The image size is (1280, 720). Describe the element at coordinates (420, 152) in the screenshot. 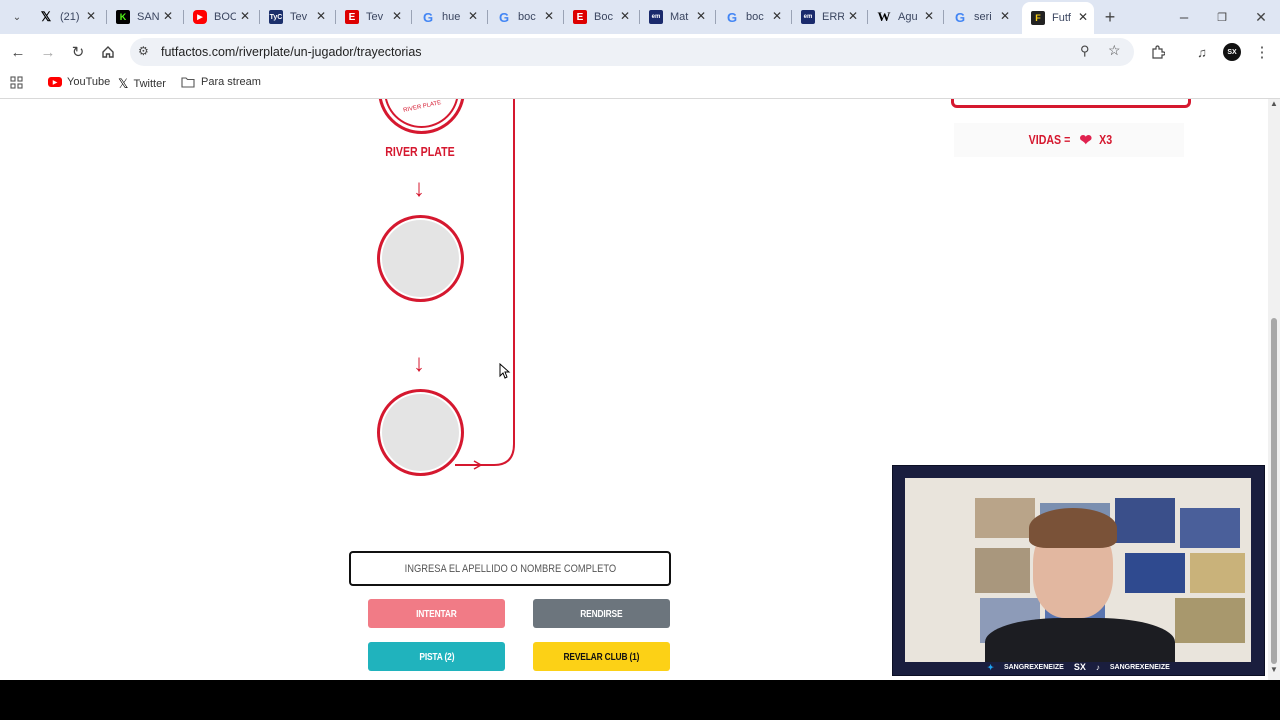

I see `club-name-river-plate: RIVER PLATE` at that location.